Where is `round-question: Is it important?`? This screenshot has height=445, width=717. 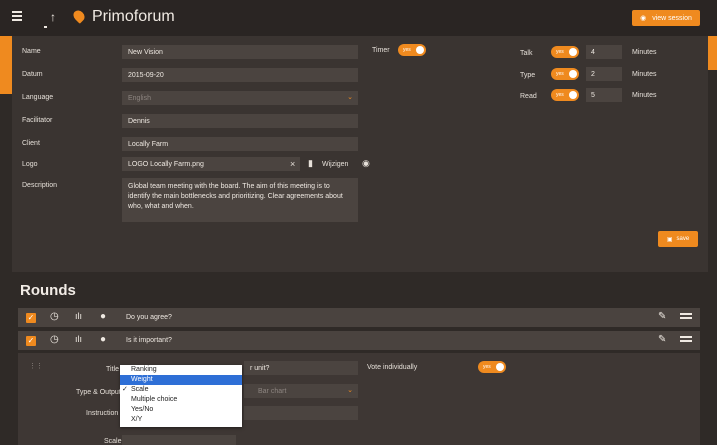 round-question: Is it important? is located at coordinates (149, 340).